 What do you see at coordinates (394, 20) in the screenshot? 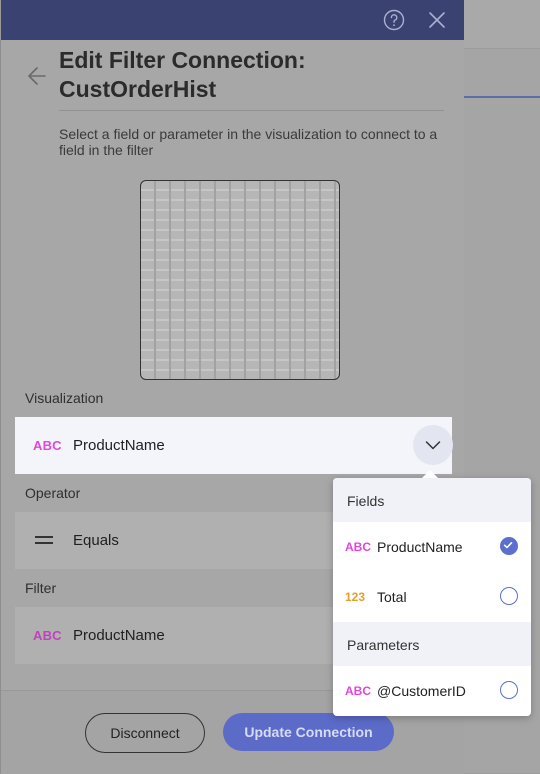
I see `help-circle-icon` at bounding box center [394, 20].